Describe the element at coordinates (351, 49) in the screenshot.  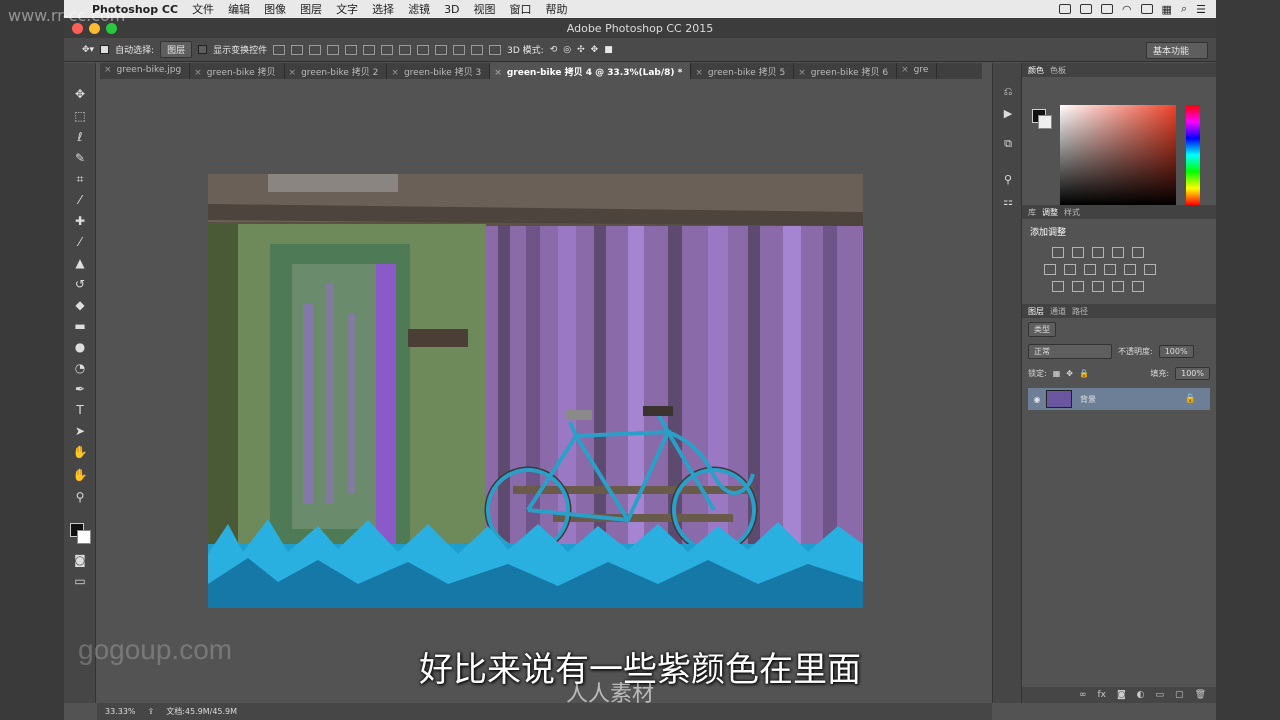
I see `align-center-icon` at that location.